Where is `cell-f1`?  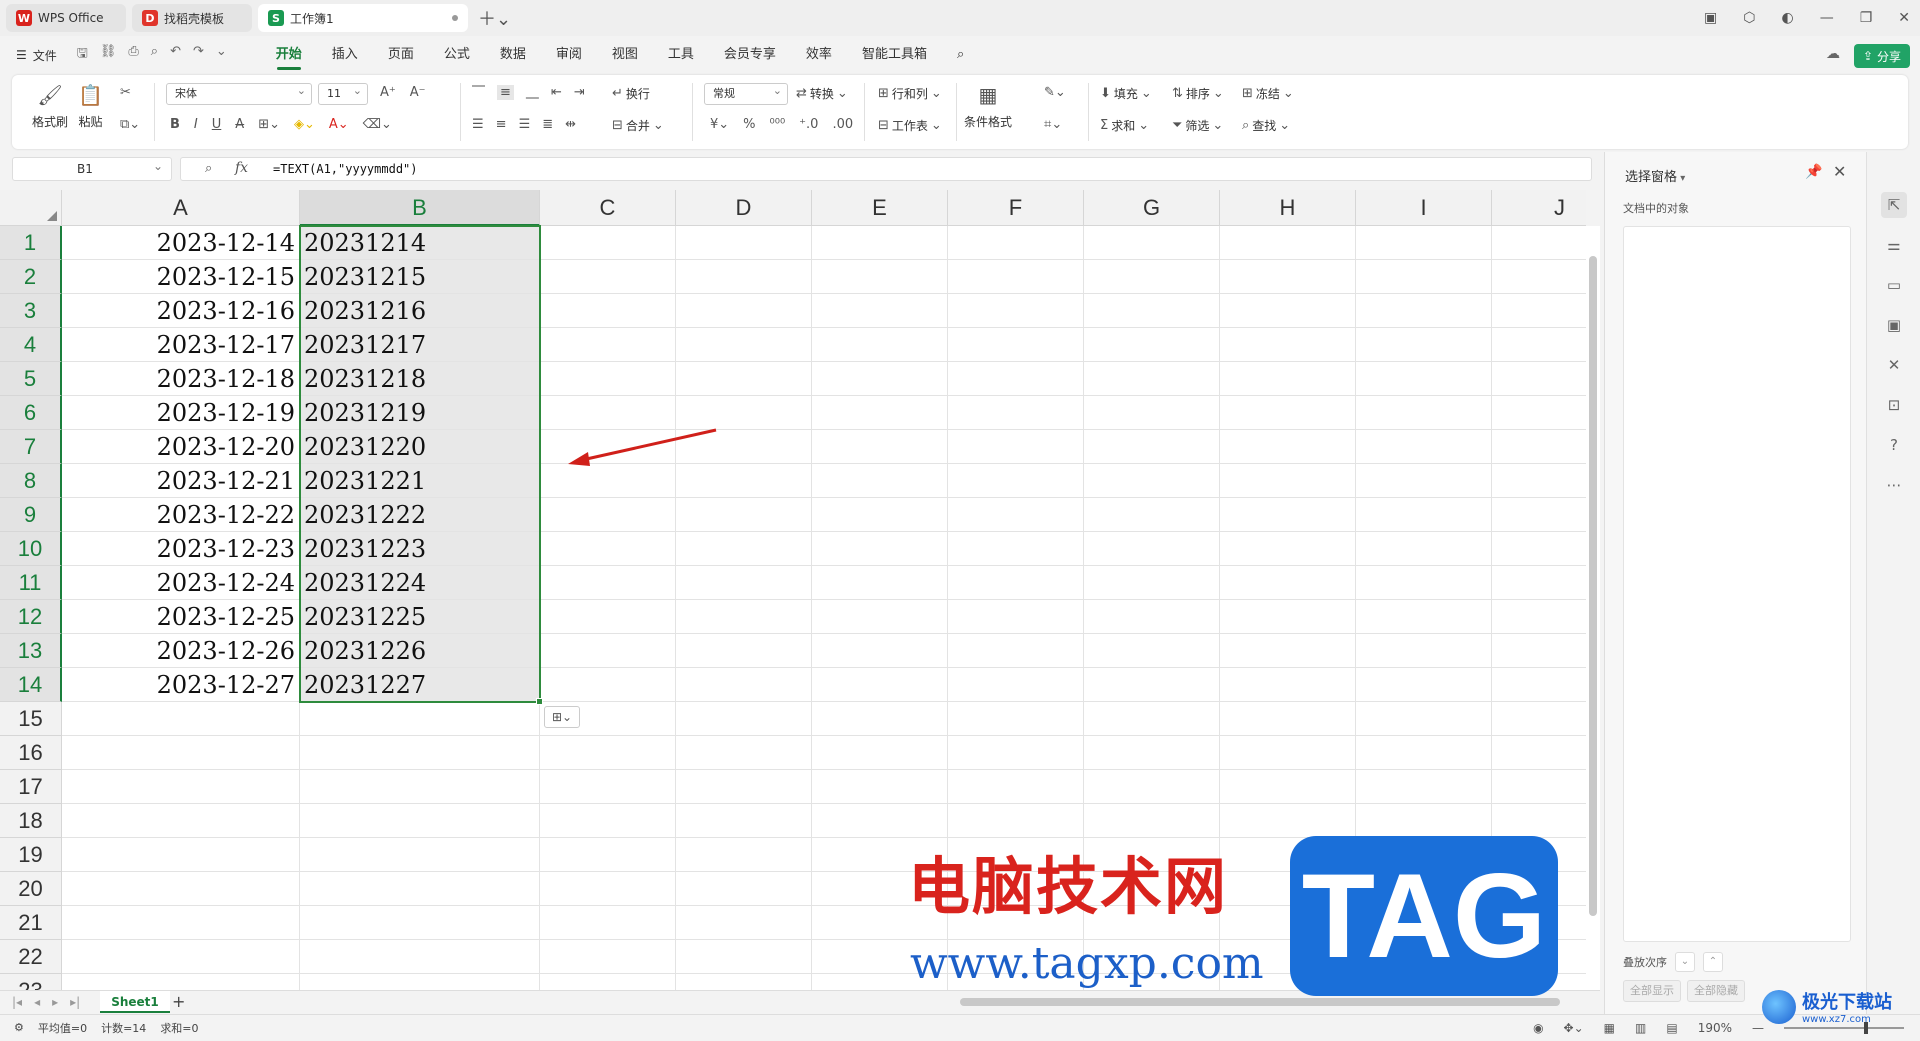
cell-f1 is located at coordinates (1016, 243).